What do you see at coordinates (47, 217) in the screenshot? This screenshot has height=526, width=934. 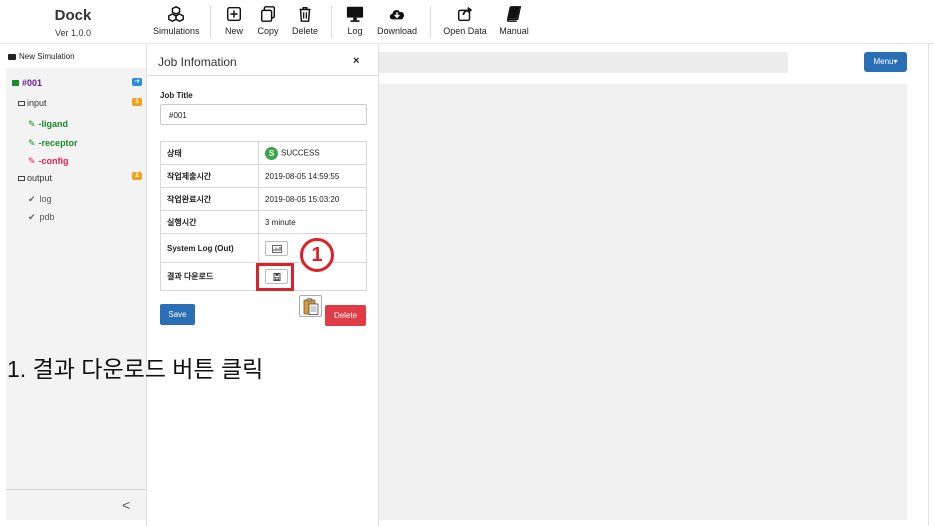 I see `tree-output-item-label: pdb` at bounding box center [47, 217].